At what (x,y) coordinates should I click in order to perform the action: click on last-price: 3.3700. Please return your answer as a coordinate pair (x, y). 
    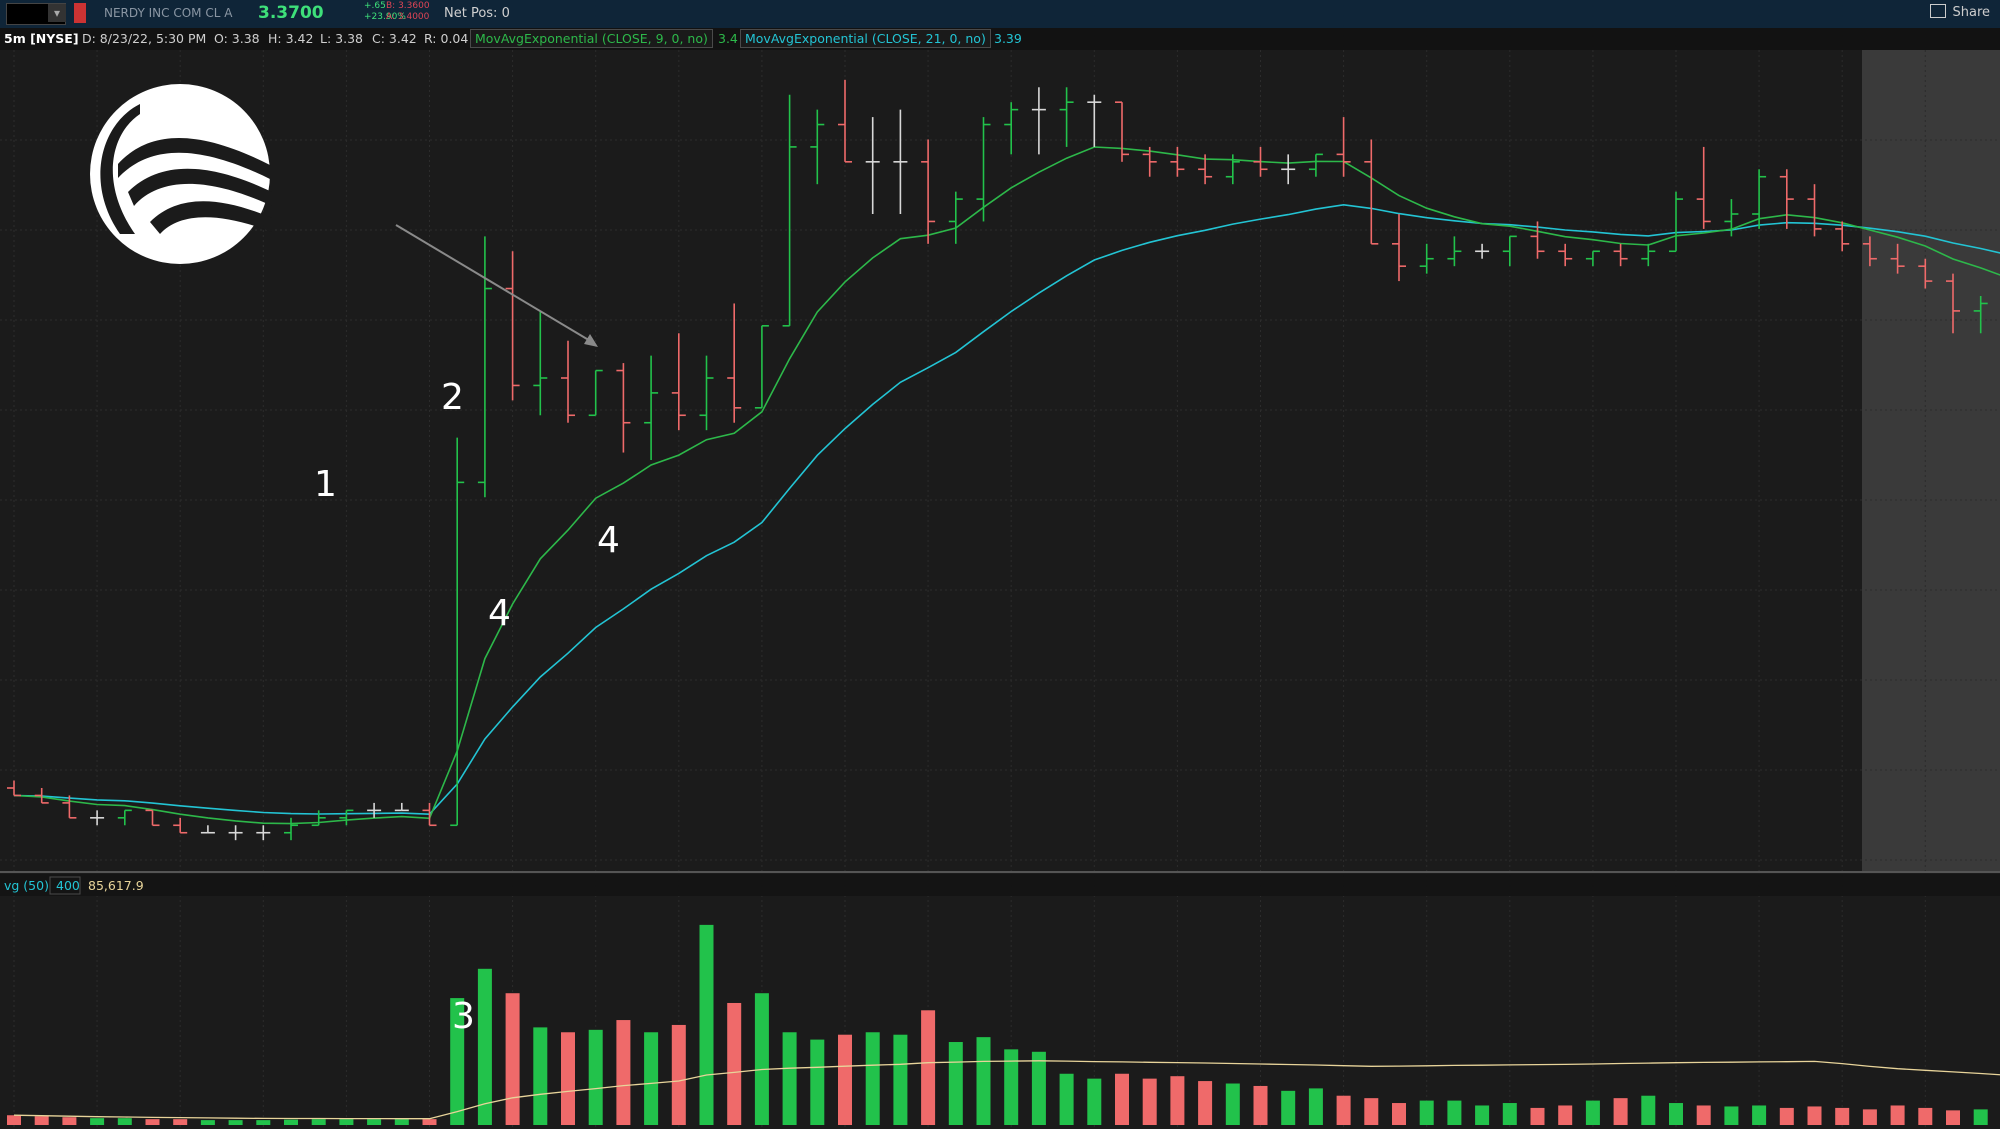
    Looking at the image, I should click on (291, 13).